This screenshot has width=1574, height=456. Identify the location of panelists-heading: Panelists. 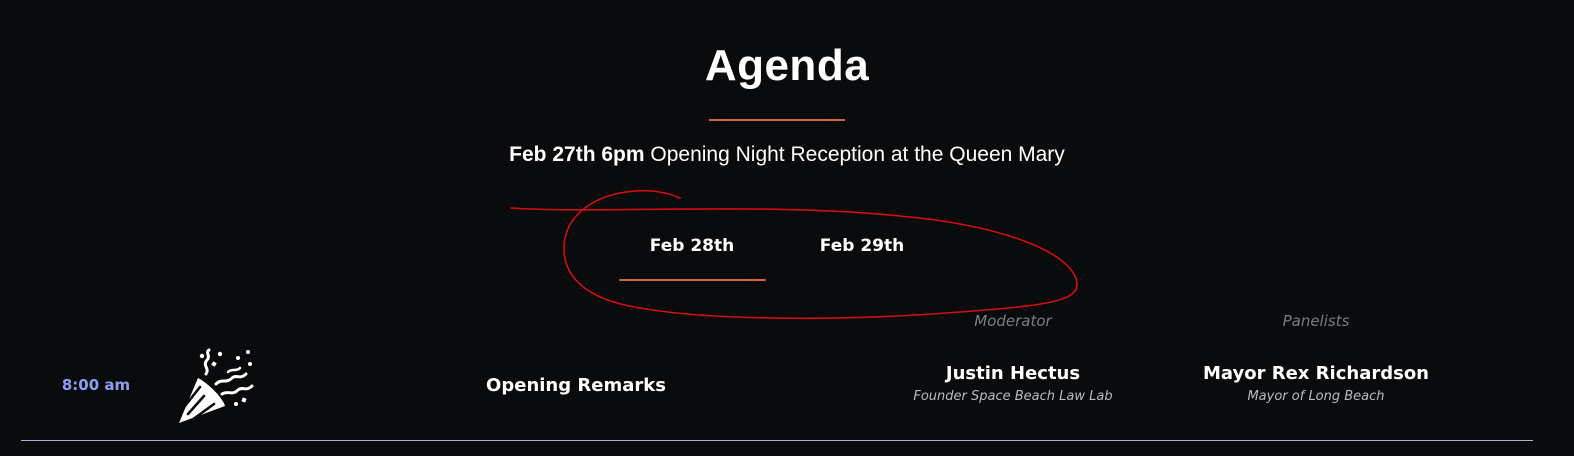
(1316, 321).